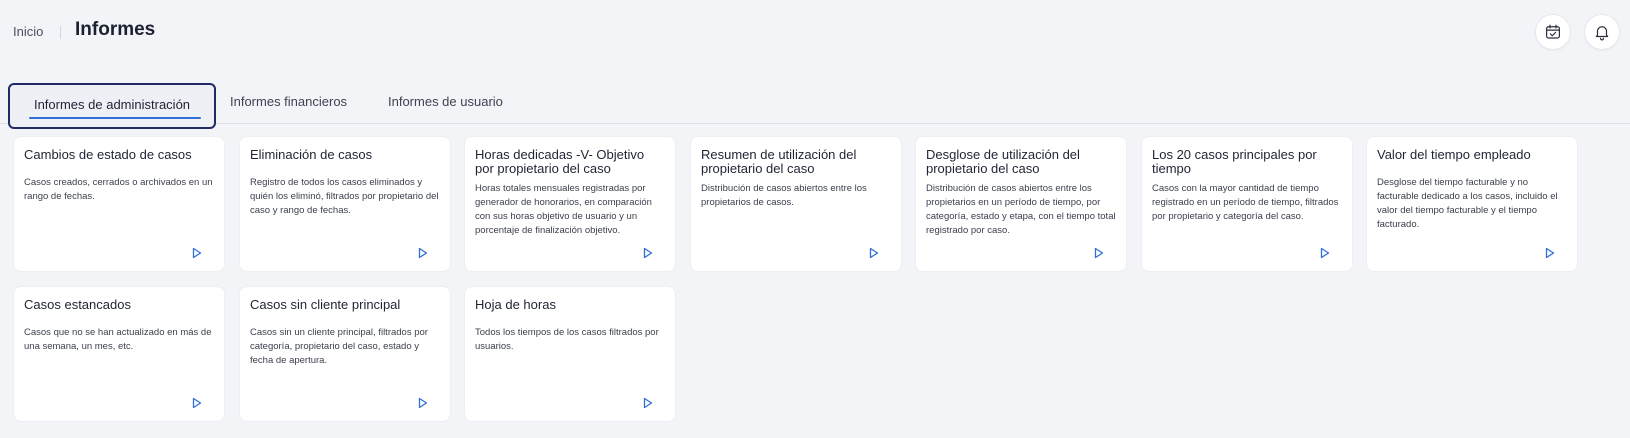  I want to click on report-card-title: Cambios de estado de casos, so click(108, 154).